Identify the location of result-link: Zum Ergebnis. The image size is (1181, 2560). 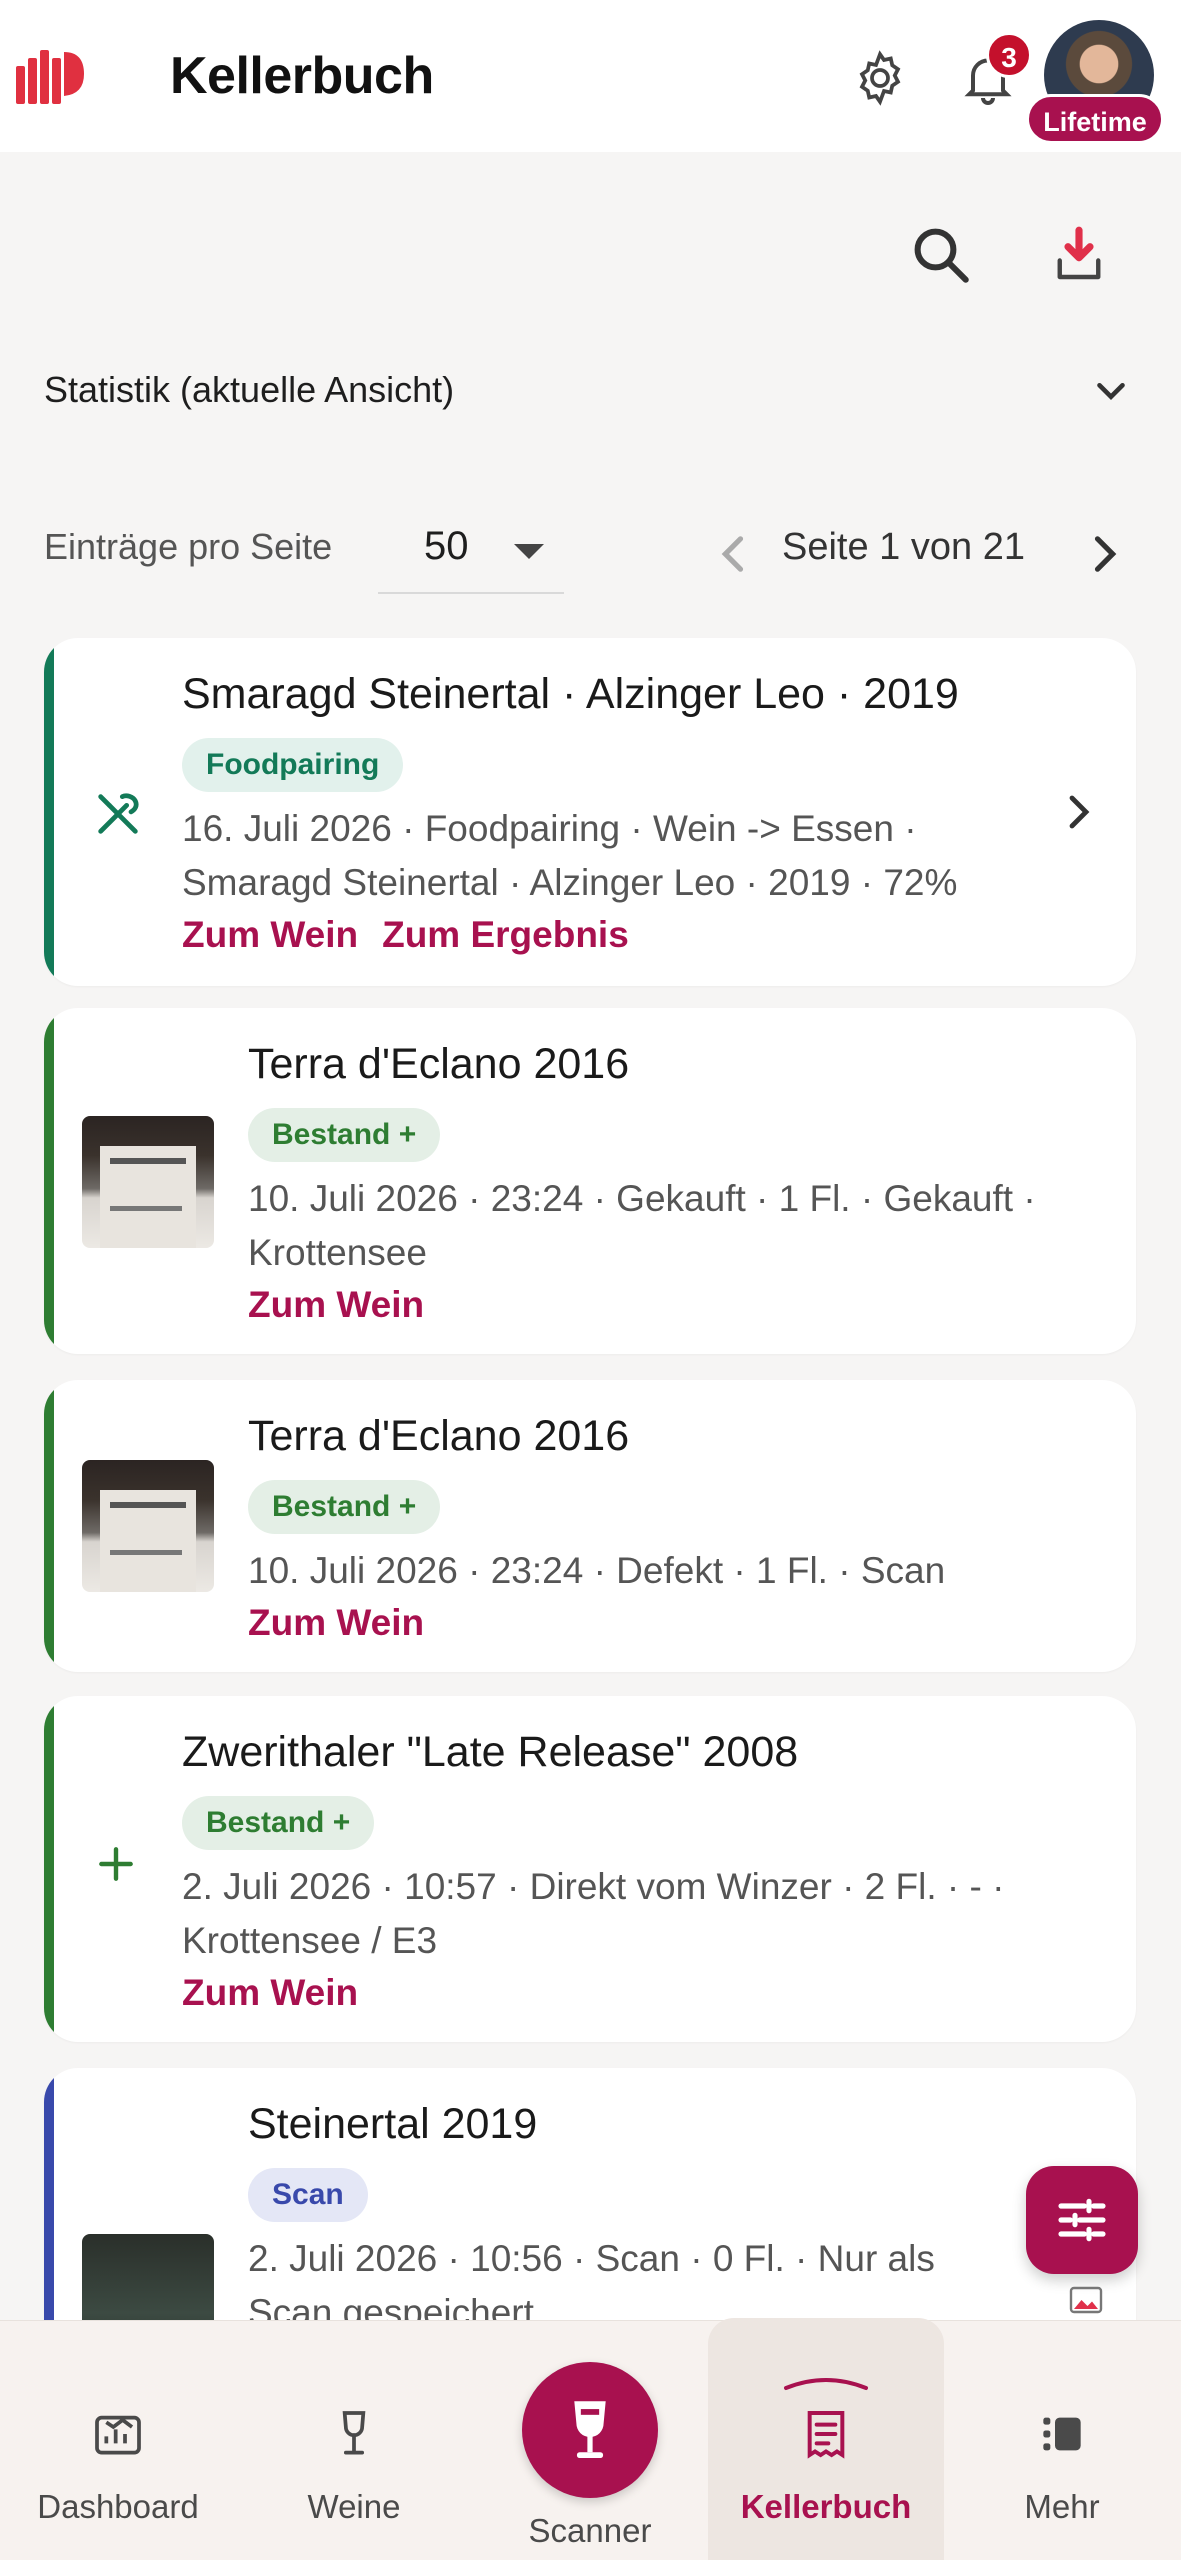
(505, 934).